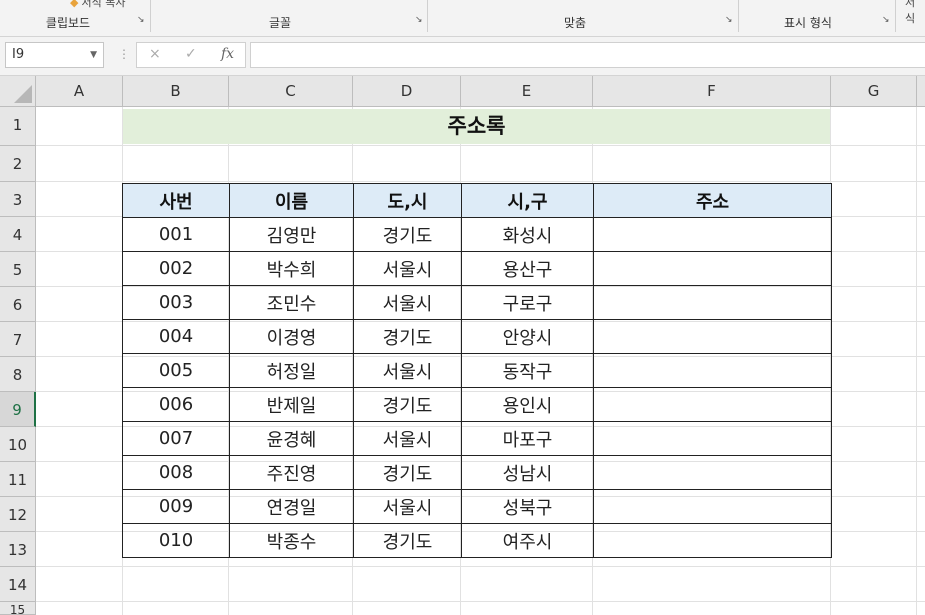 The width and height of the screenshot is (925, 615). What do you see at coordinates (18, 479) in the screenshot?
I see `row-header-11: 11` at bounding box center [18, 479].